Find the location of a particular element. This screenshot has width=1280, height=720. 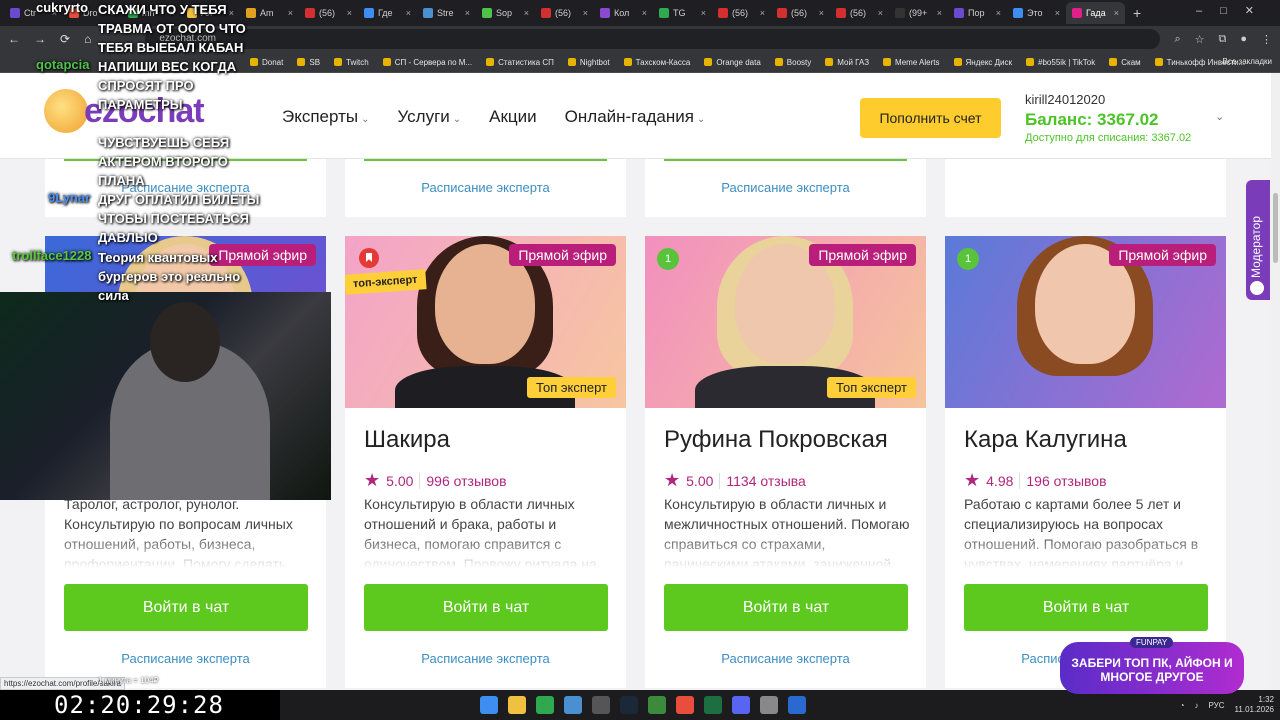

chrome-icon is located at coordinates (545, 705).